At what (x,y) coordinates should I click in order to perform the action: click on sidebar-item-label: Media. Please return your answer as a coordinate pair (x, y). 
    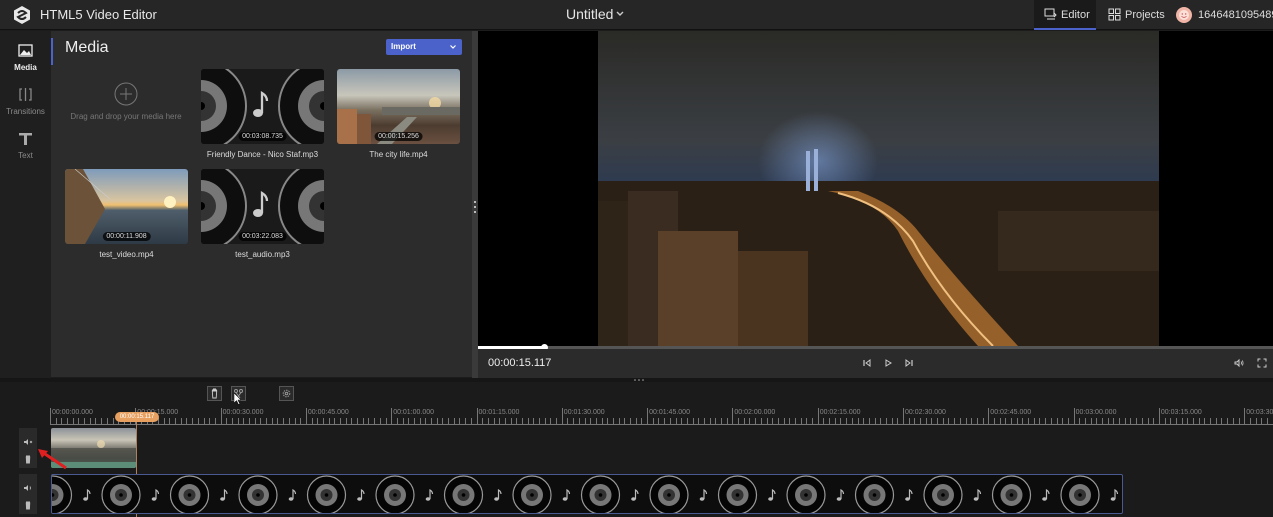
    Looking at the image, I should click on (25, 67).